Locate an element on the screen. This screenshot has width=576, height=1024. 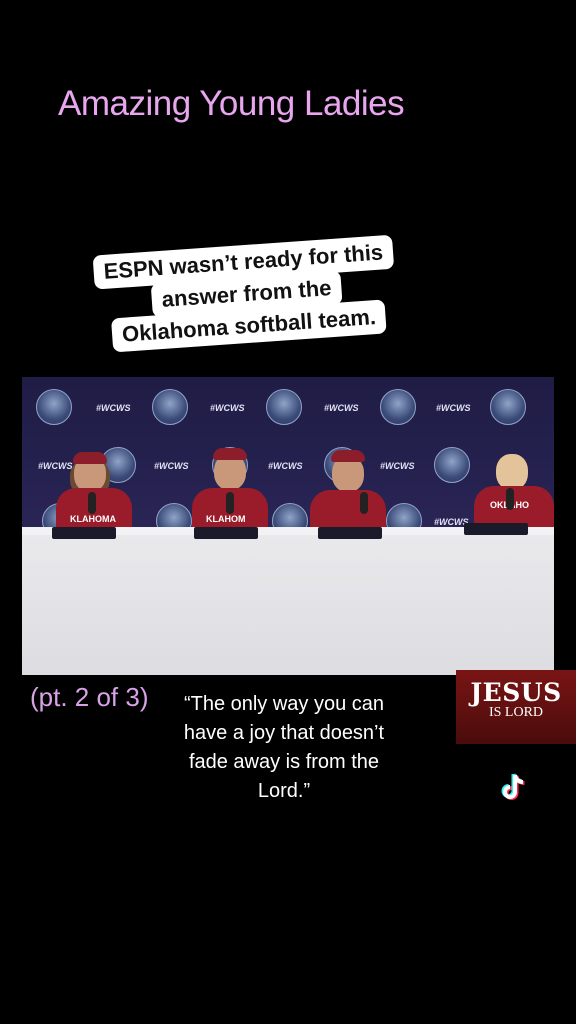
tiktok-logo-icon is located at coordinates (513, 786).